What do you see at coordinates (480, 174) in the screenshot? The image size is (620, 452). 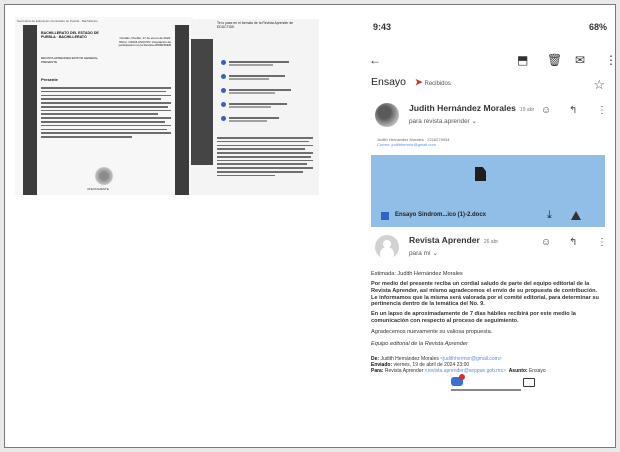 I see `document-file-icon` at bounding box center [480, 174].